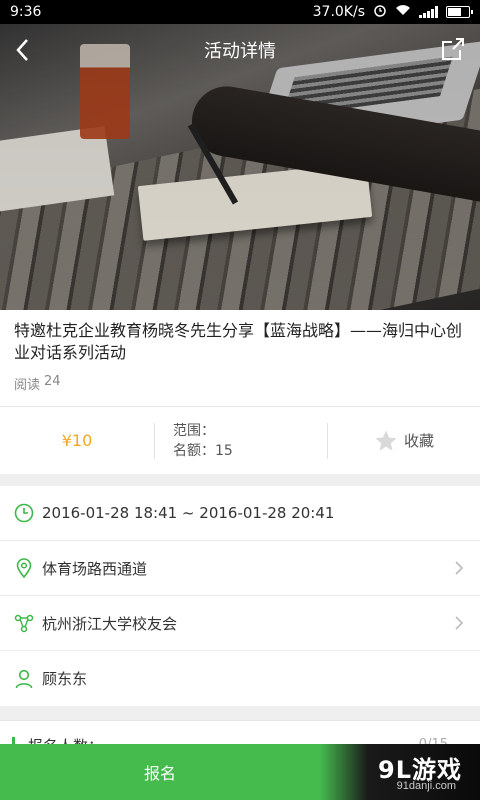 Image resolution: width=480 pixels, height=800 pixels. What do you see at coordinates (338, 12) in the screenshot?
I see `network-speed: 37.0K/s` at bounding box center [338, 12].